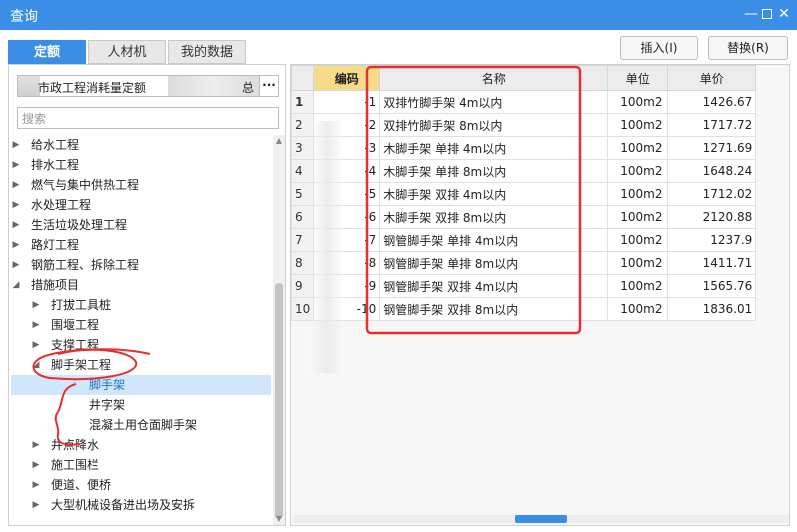 The width and height of the screenshot is (797, 532). I want to click on tree-node-label: 井点降水, so click(75, 445).